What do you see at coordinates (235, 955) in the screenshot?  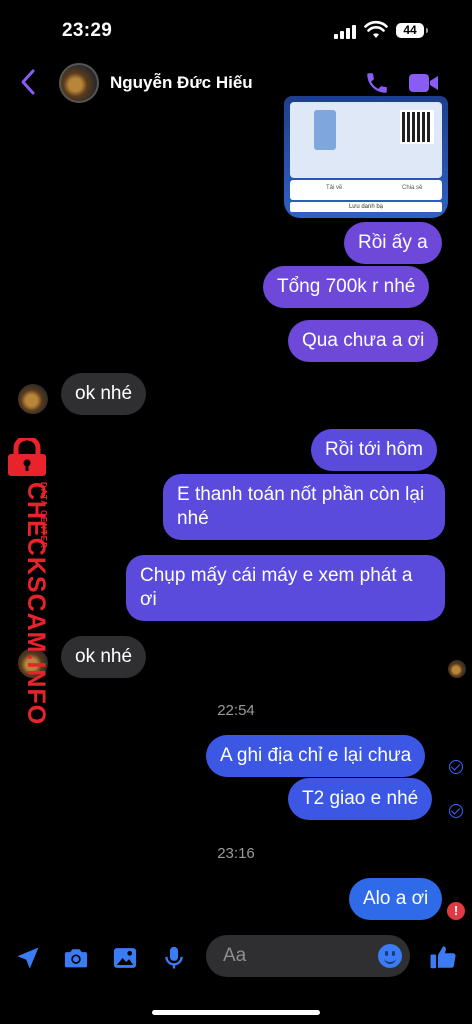 I see `message-input-placeholder: Aa` at bounding box center [235, 955].